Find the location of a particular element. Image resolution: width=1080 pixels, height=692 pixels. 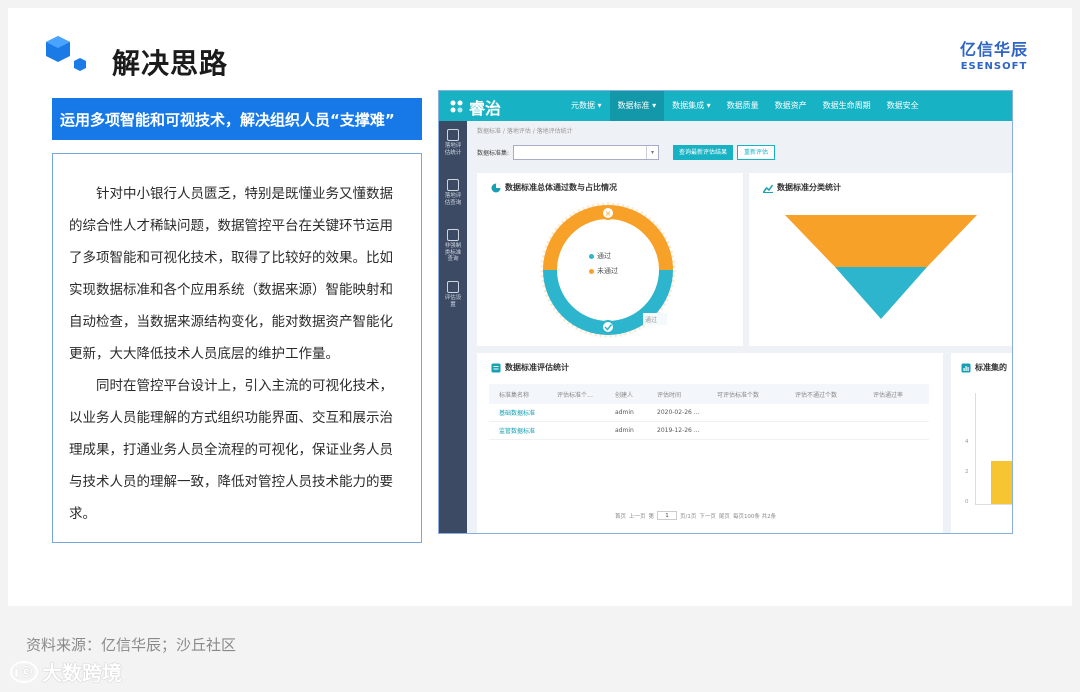

bar is located at coordinates (1001, 482).